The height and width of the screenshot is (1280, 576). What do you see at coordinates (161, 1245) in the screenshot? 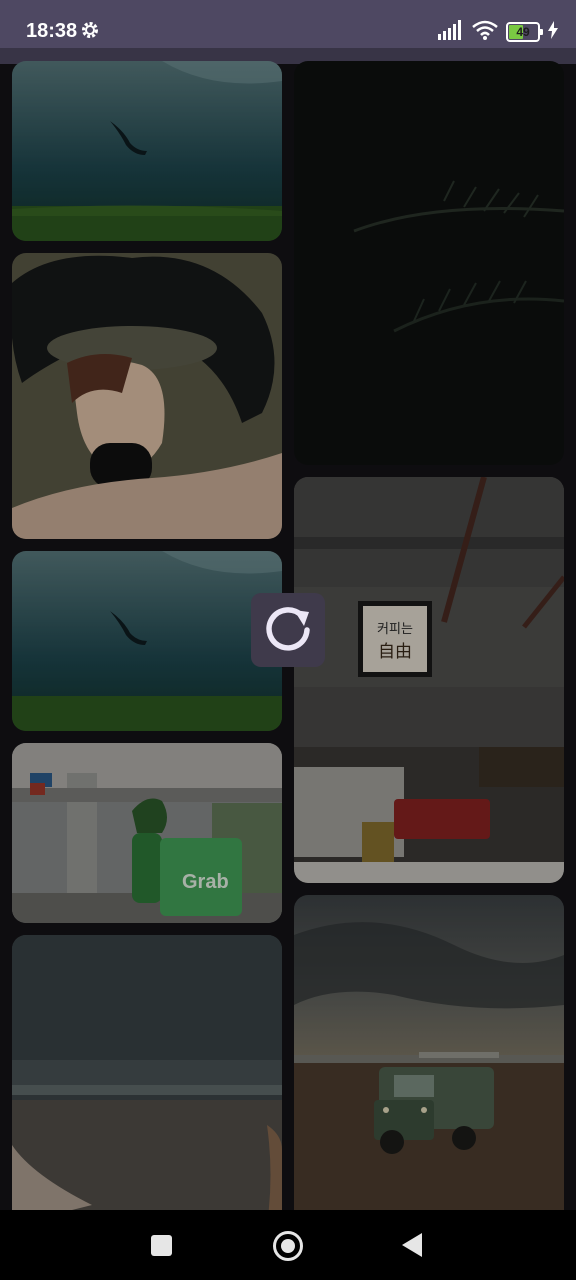
I see `recents-button` at bounding box center [161, 1245].